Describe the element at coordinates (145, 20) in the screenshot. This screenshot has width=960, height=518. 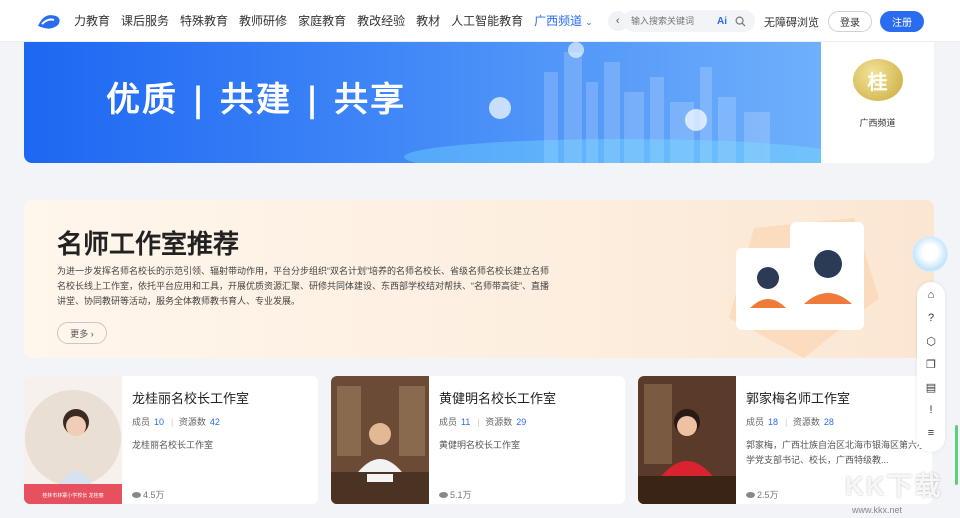
I see `nav-item-after-school: 课后服务` at that location.